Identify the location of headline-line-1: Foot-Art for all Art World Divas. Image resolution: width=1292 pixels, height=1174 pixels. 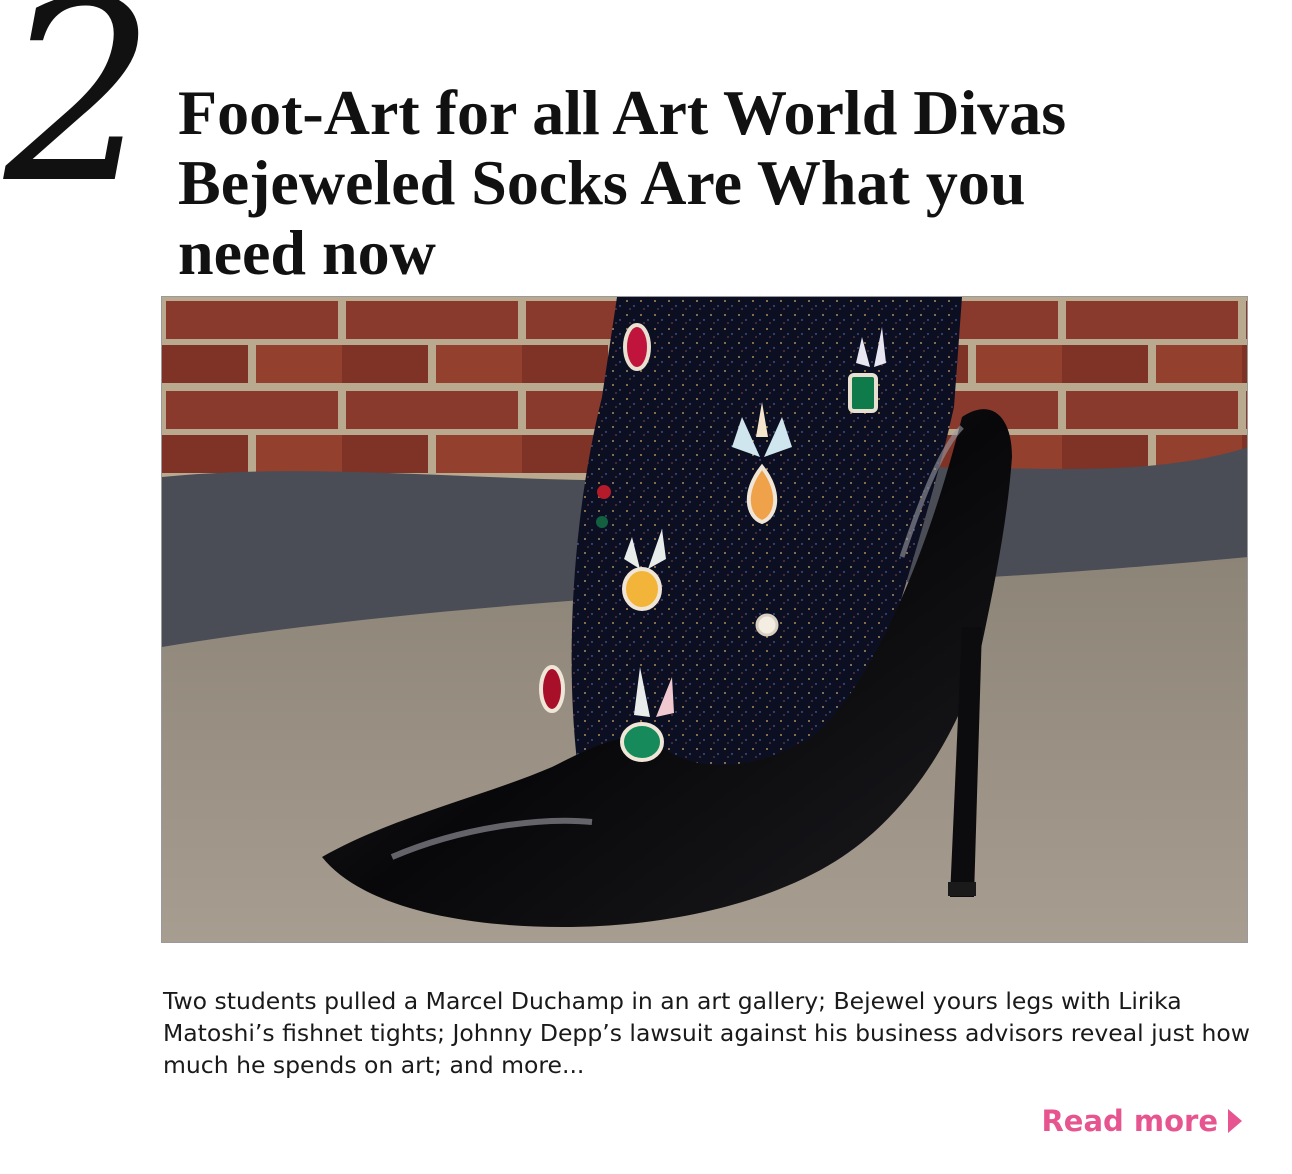
(622, 112).